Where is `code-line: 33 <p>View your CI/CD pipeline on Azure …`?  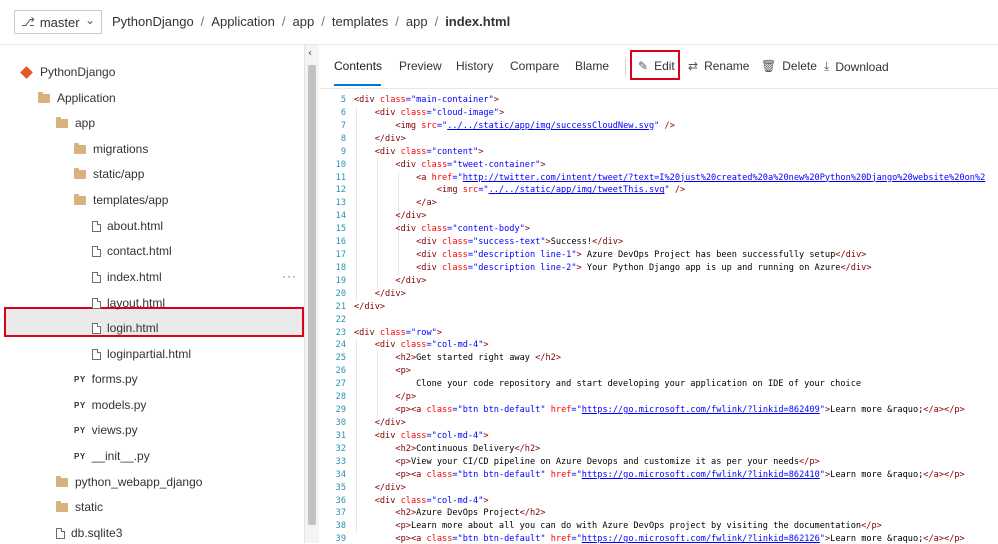
code-line: 33 <p>View your CI/CD pipeline on Azure … is located at coordinates (659, 462).